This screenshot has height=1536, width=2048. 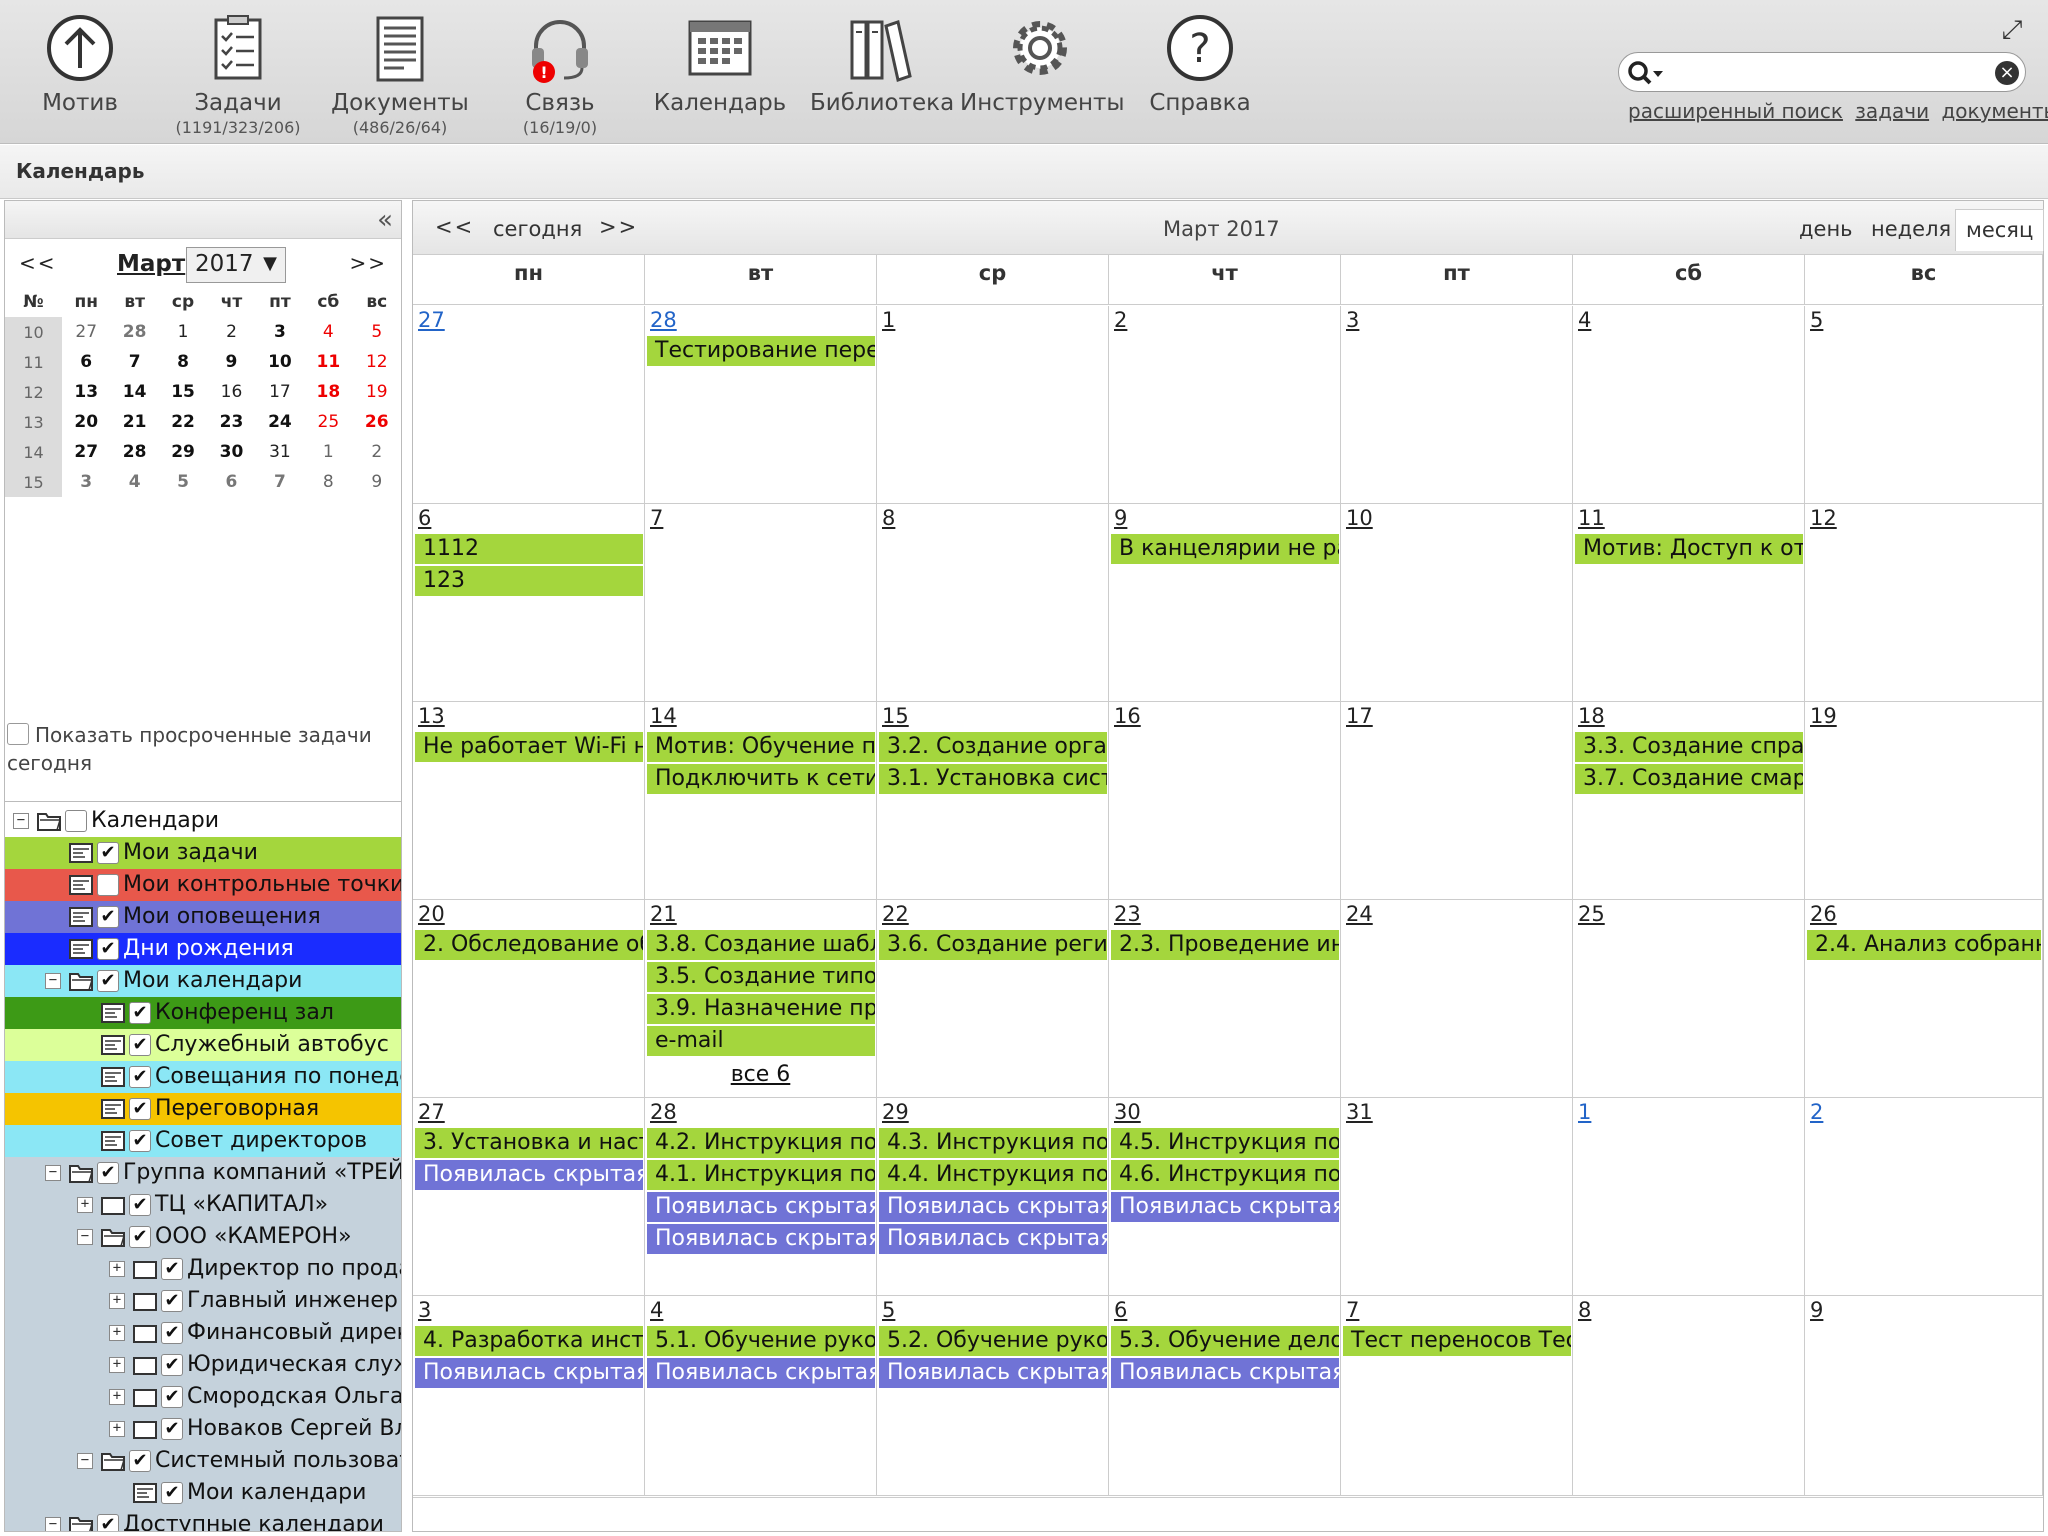 I want to click on day-cell: 13 Не работает Wi-Fi на, so click(x=529, y=801).